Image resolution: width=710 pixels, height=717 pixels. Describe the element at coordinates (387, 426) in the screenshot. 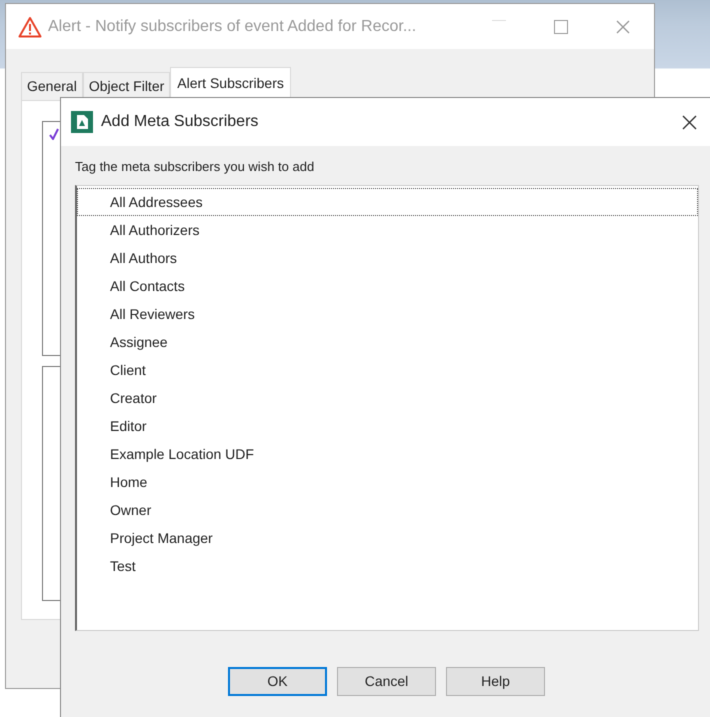

I see `list-item: Editor` at that location.